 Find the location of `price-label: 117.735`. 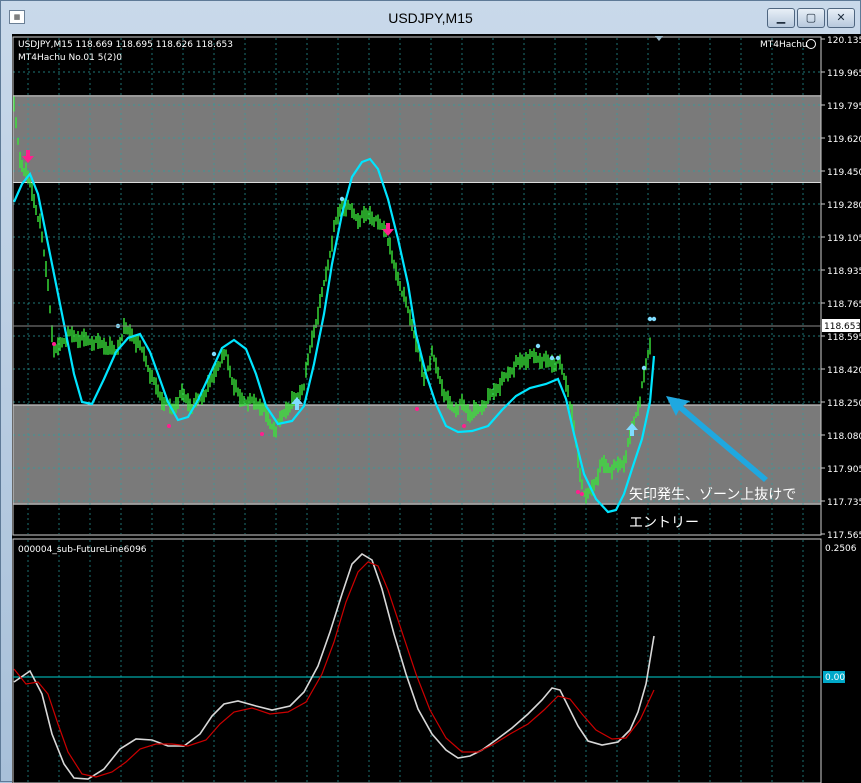

price-label: 117.735 is located at coordinates (844, 503).